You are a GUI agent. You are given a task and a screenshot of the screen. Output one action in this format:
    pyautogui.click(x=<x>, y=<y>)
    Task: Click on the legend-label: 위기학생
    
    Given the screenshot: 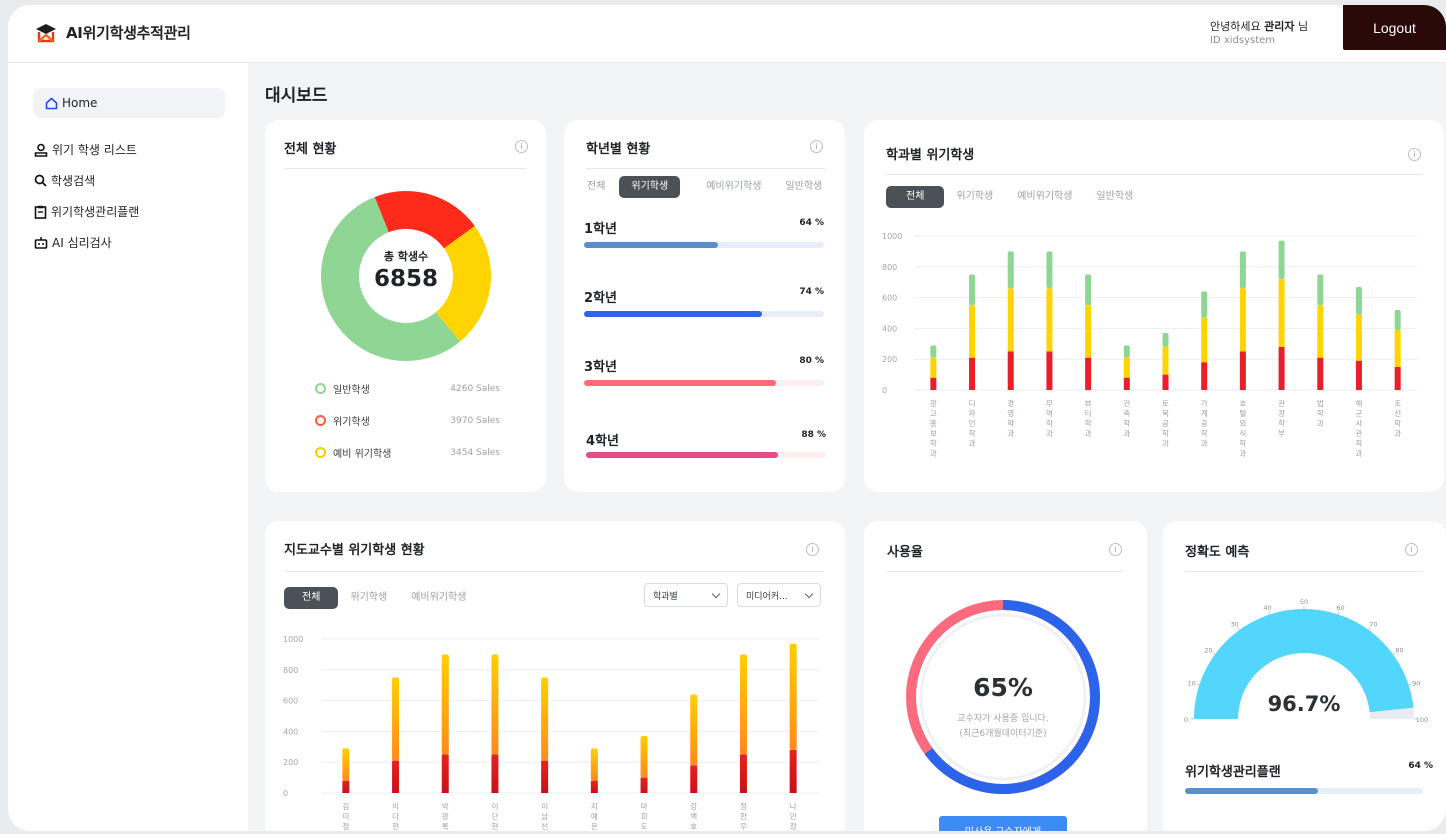 What is the action you would take?
    pyautogui.click(x=351, y=422)
    